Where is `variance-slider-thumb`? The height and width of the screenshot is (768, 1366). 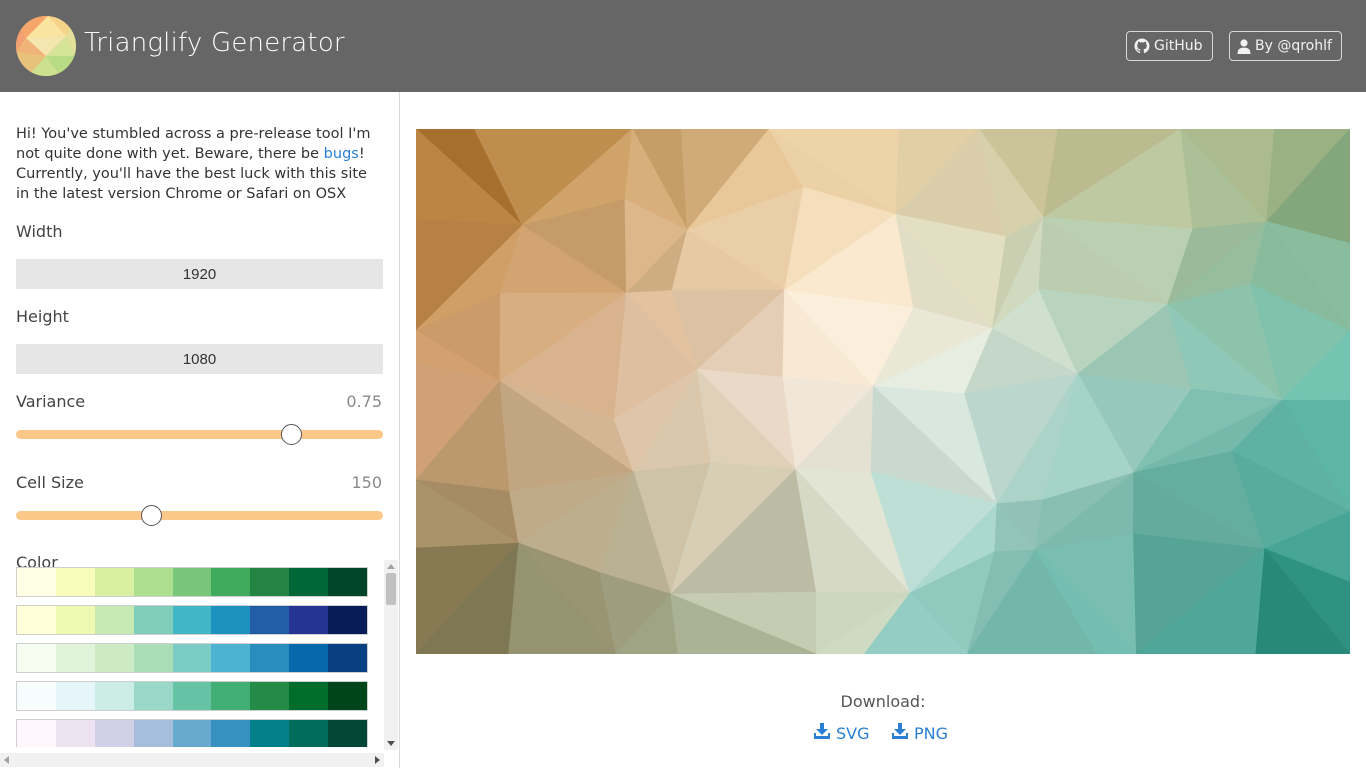
variance-slider-thumb is located at coordinates (291, 434).